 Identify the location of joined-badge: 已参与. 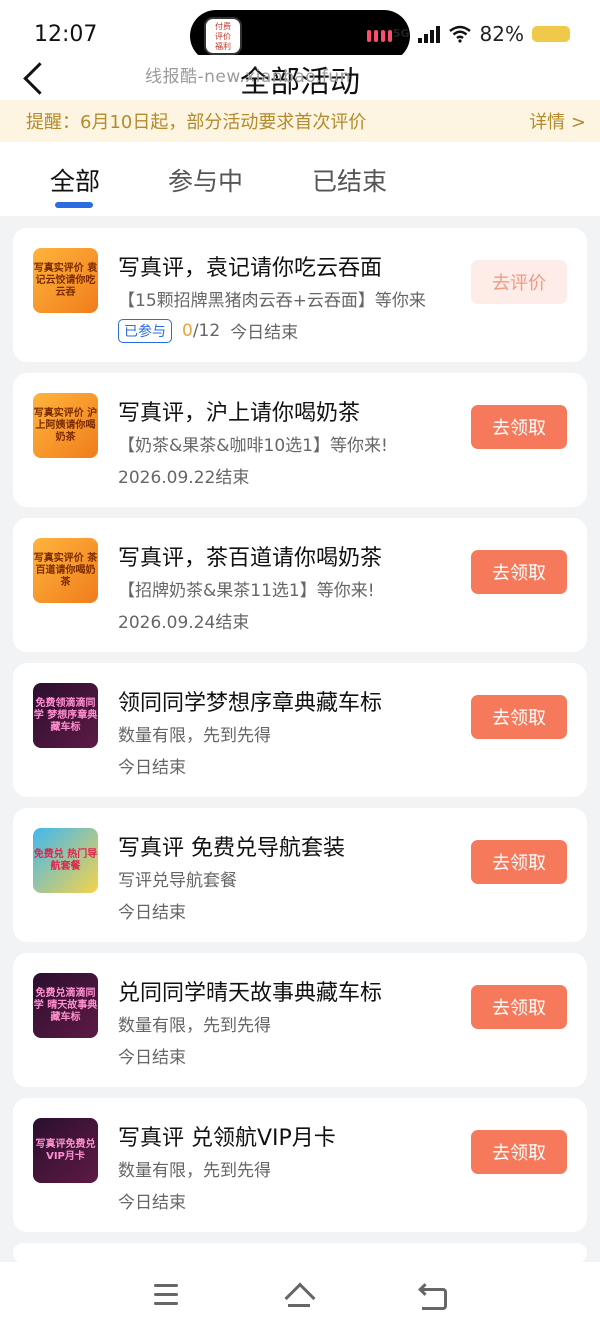
(145, 330).